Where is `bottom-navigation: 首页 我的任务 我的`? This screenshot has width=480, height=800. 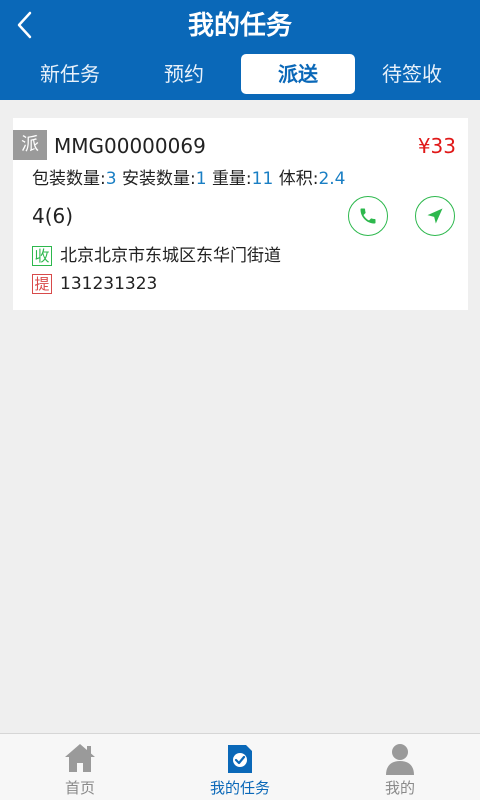 bottom-navigation: 首页 我的任务 我的 is located at coordinates (240, 766).